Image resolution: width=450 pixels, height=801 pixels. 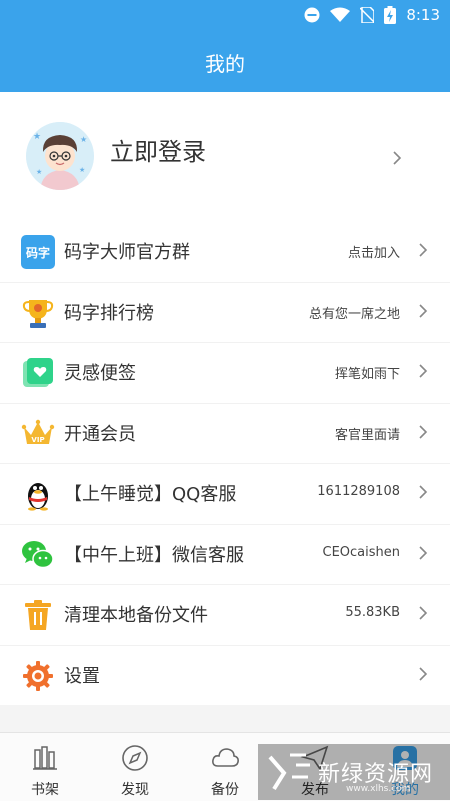 What do you see at coordinates (361, 552) in the screenshot?
I see `menu-value: CEOcaishen` at bounding box center [361, 552].